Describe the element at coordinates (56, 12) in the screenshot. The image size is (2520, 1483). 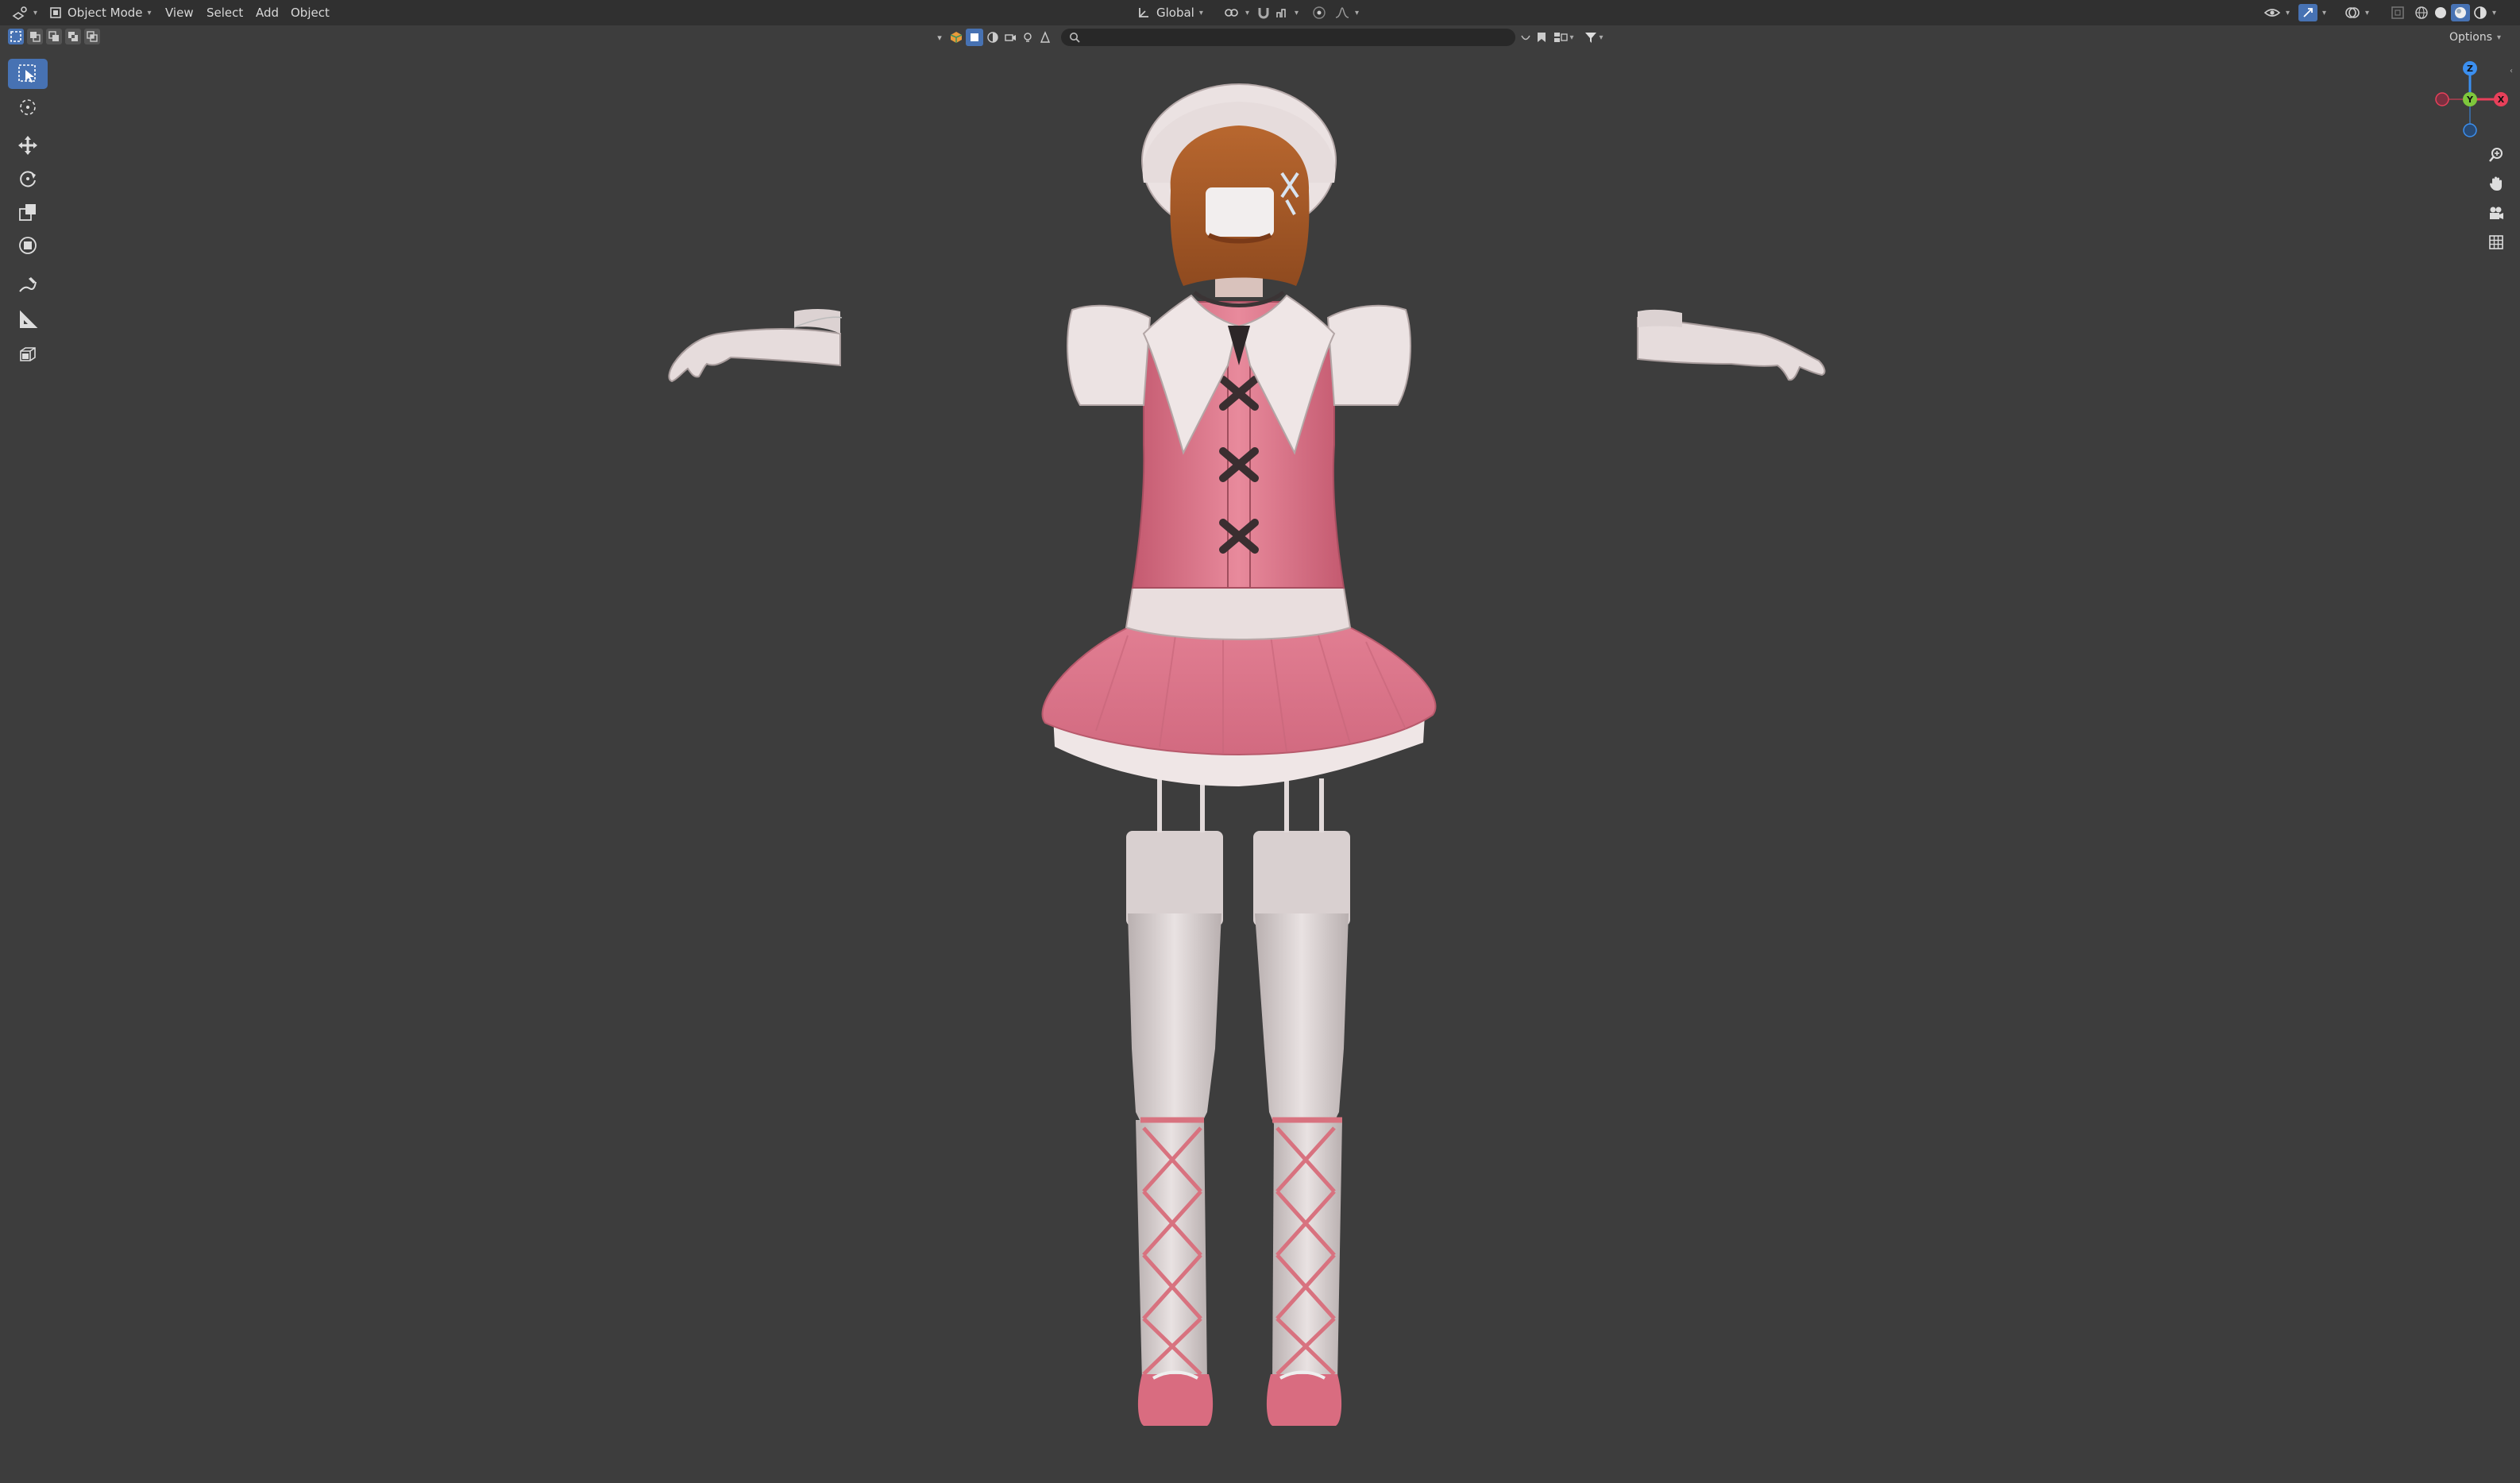
I see `object-mode-icon` at that location.